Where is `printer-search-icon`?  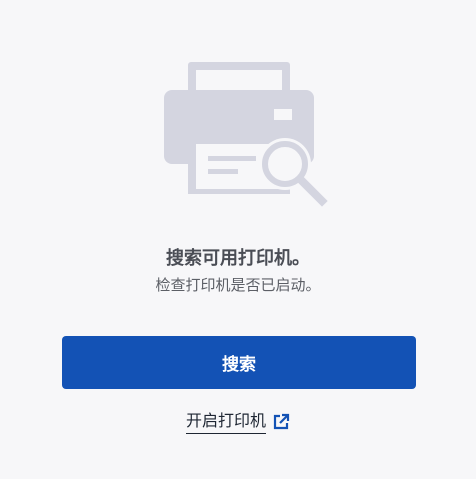 printer-search-icon is located at coordinates (246, 134).